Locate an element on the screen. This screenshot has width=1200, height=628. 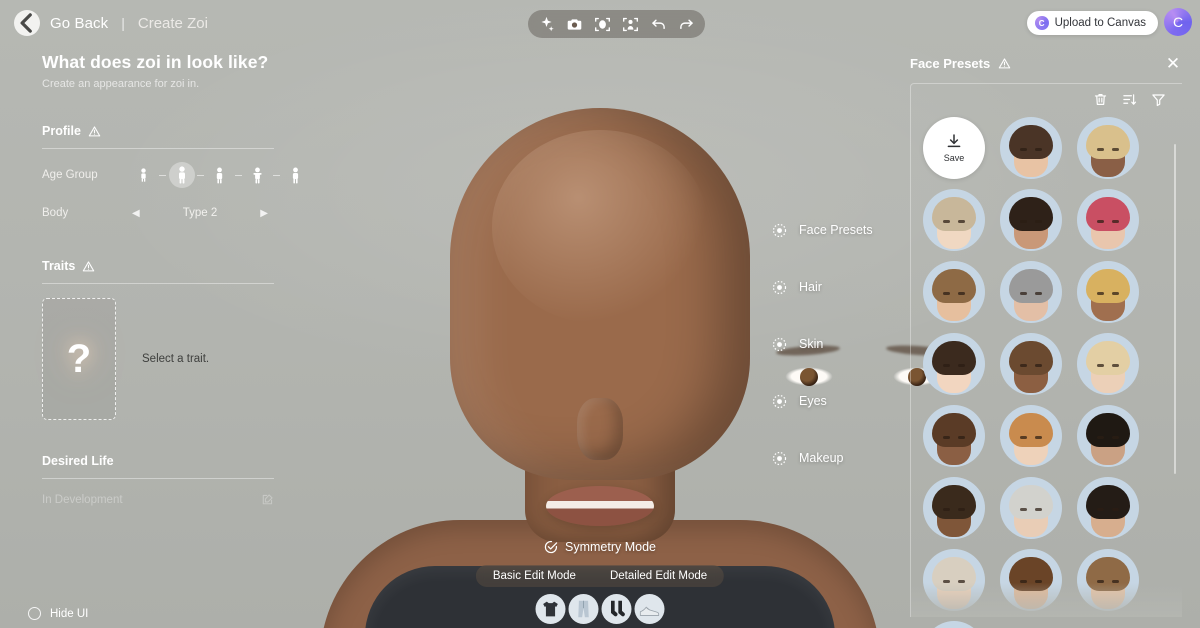
character-mouth is located at coordinates (600, 506).